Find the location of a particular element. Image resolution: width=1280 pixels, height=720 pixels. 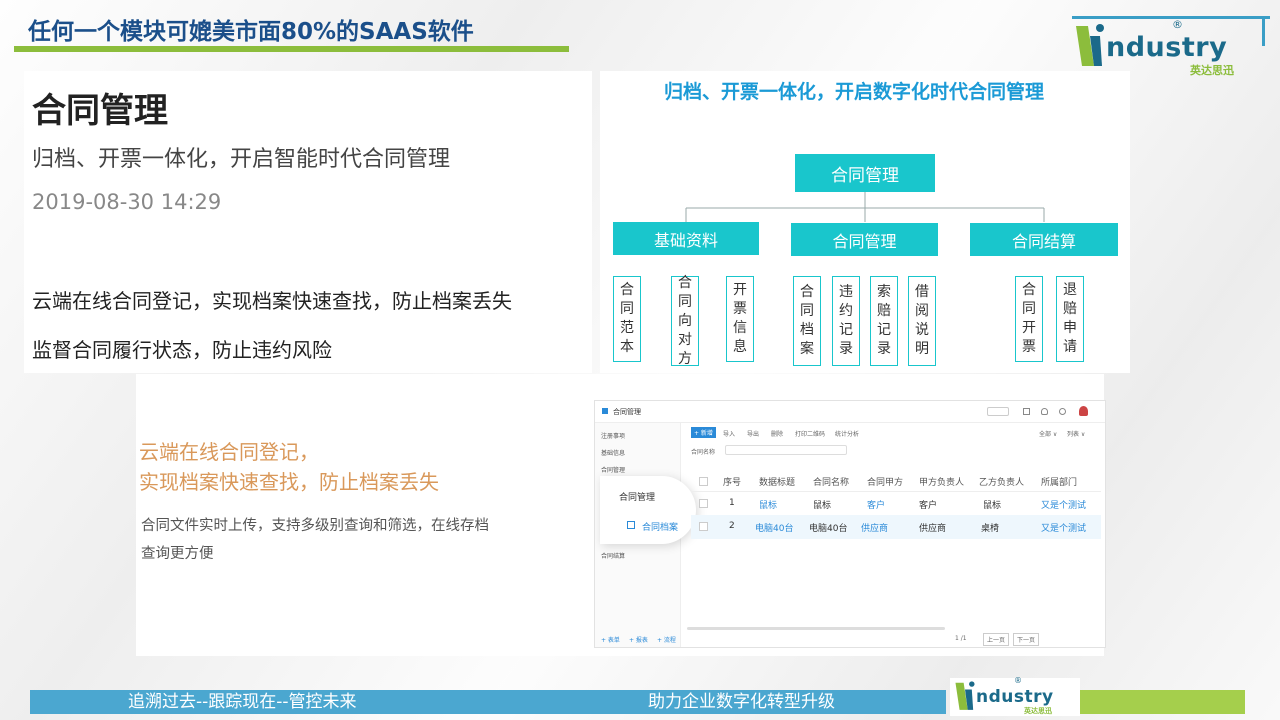

article-text-line: 监督合同履行状态，防止违约风险 is located at coordinates (182, 350).